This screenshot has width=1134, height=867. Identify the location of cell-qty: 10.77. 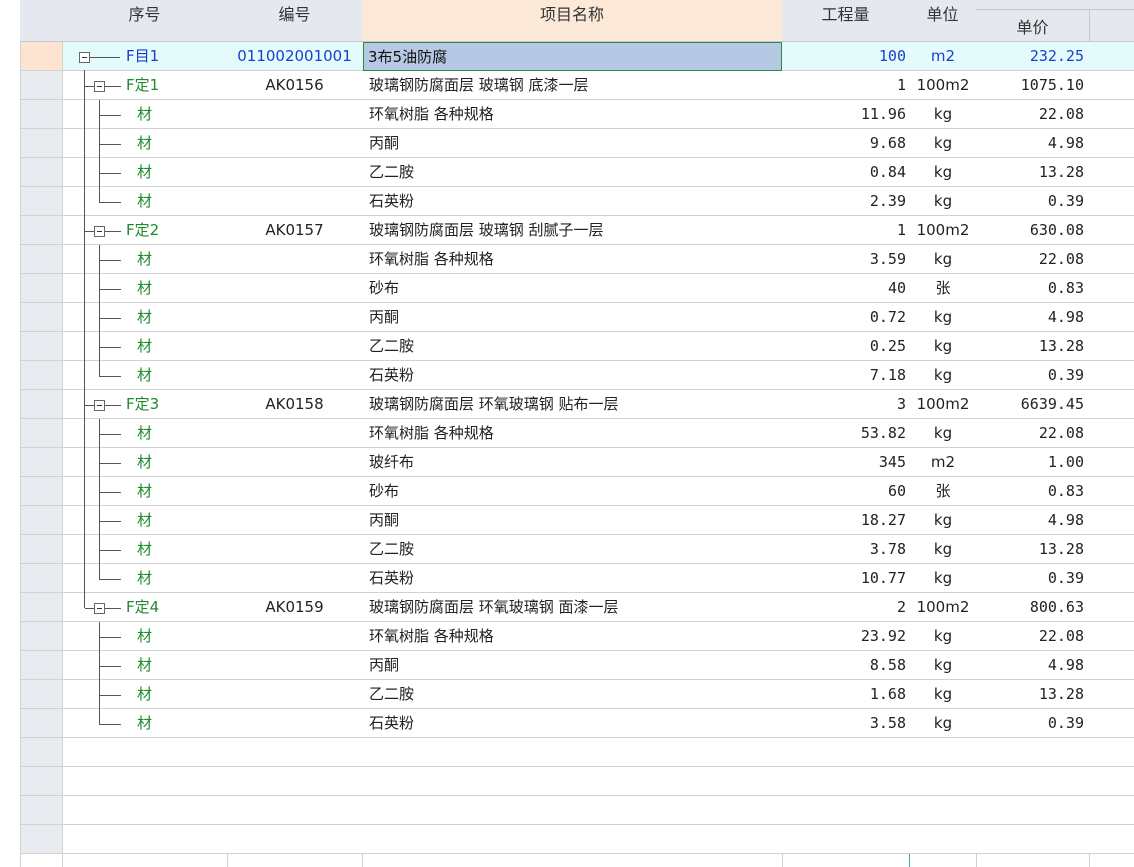
(844, 578).